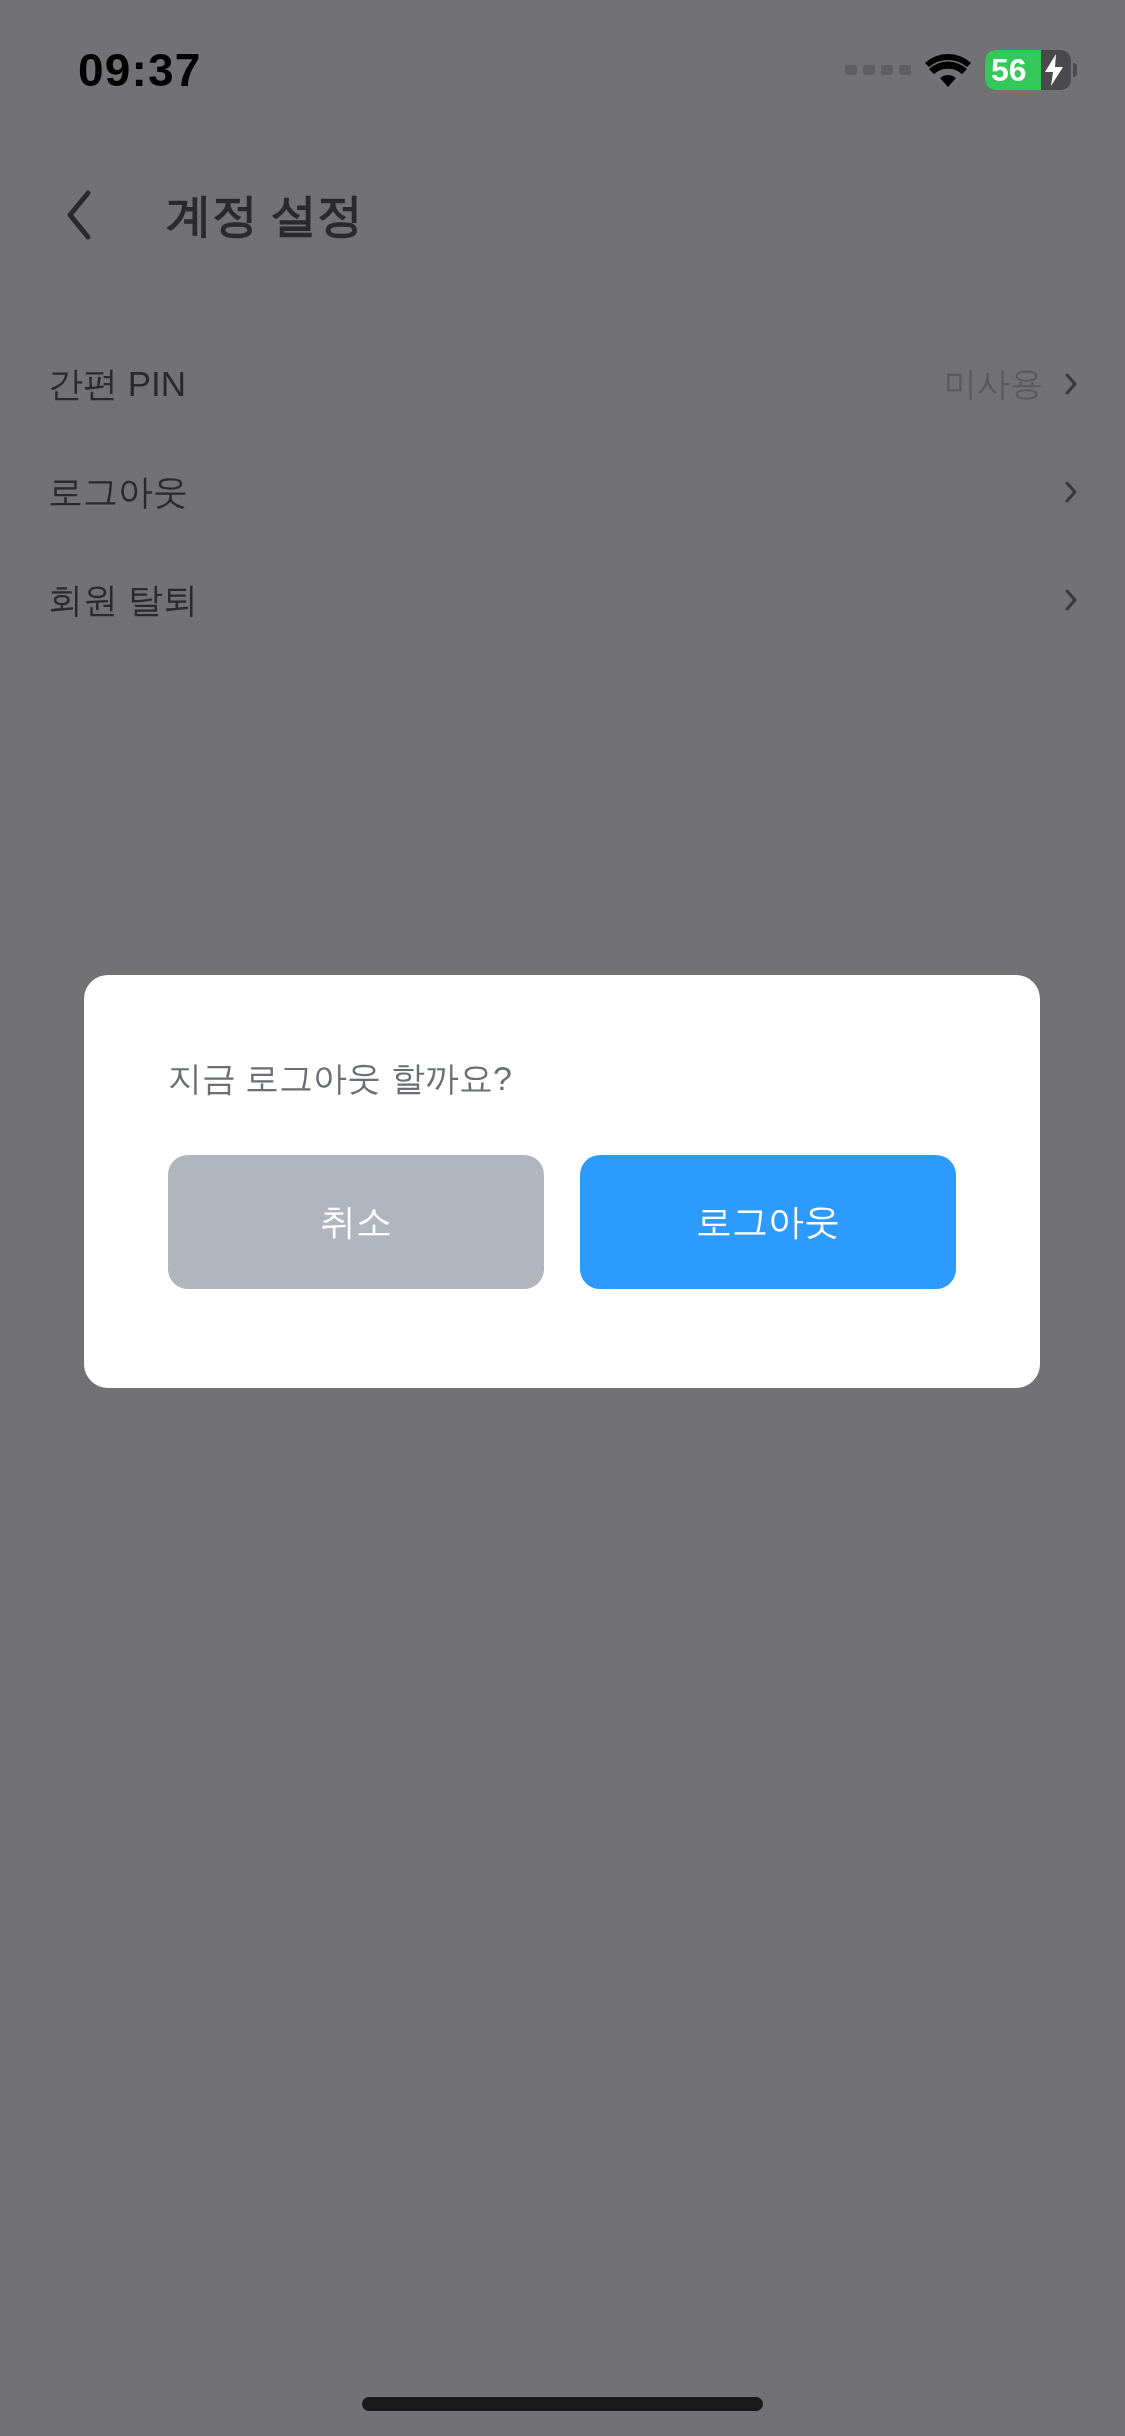  What do you see at coordinates (1009, 70) in the screenshot?
I see `battery-percent: 56` at bounding box center [1009, 70].